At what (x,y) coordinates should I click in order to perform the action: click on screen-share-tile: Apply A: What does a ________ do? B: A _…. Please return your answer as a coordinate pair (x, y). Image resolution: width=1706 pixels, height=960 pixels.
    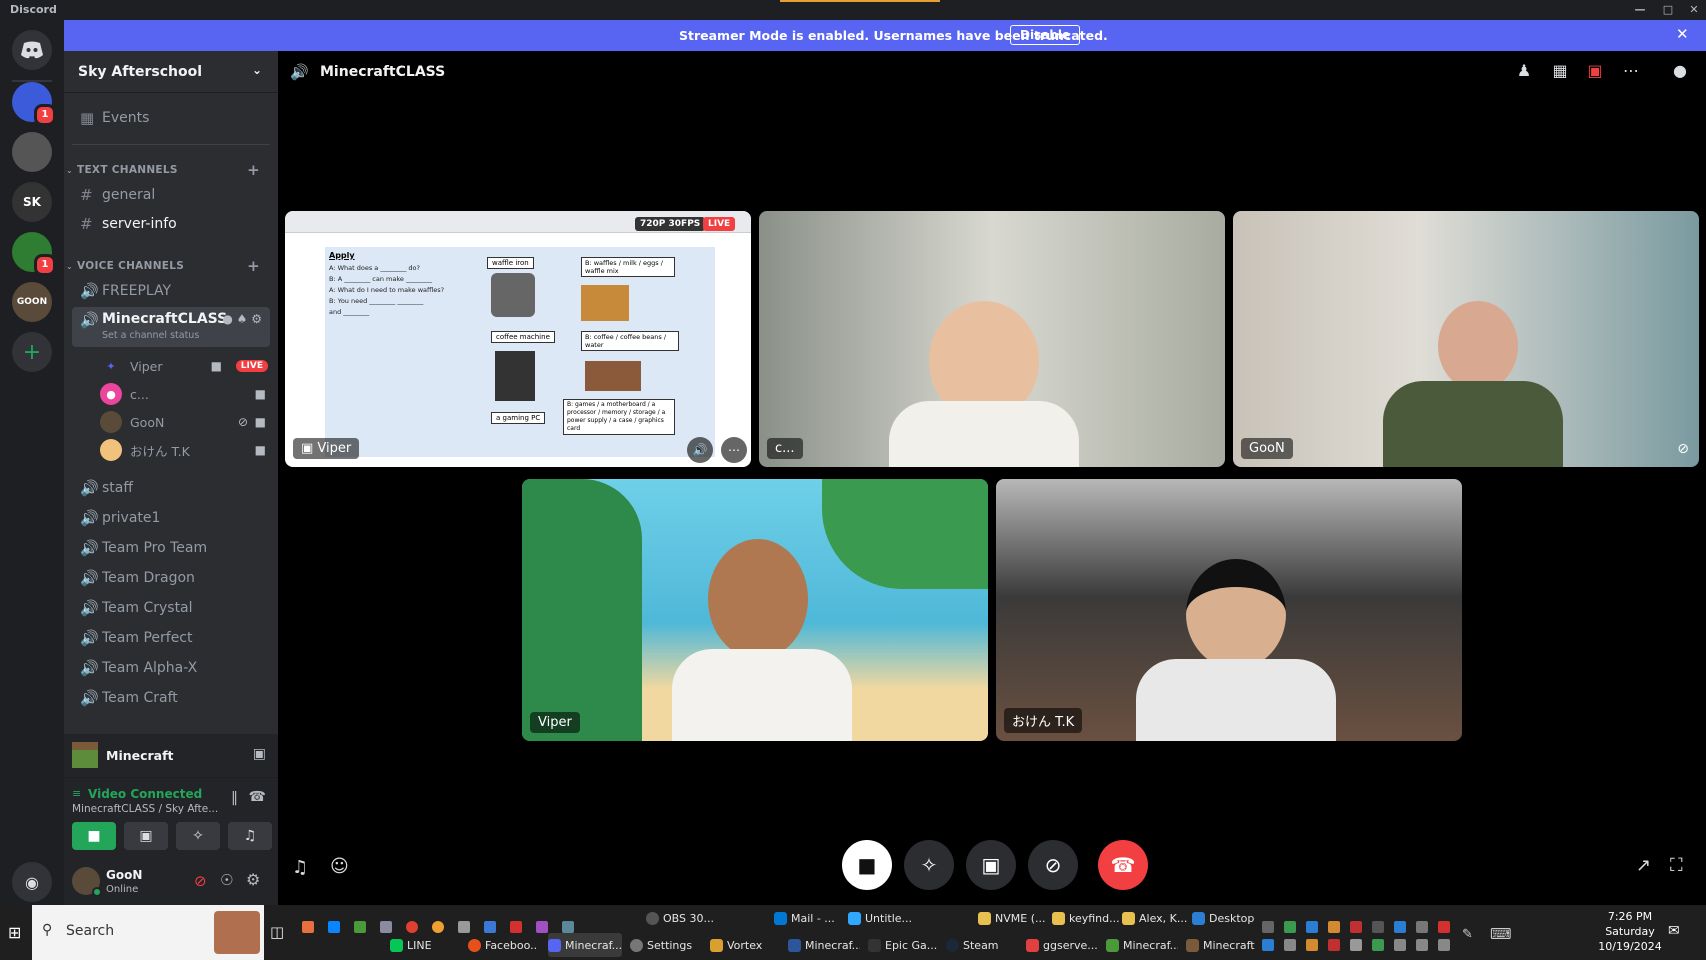
    Looking at the image, I should click on (518, 339).